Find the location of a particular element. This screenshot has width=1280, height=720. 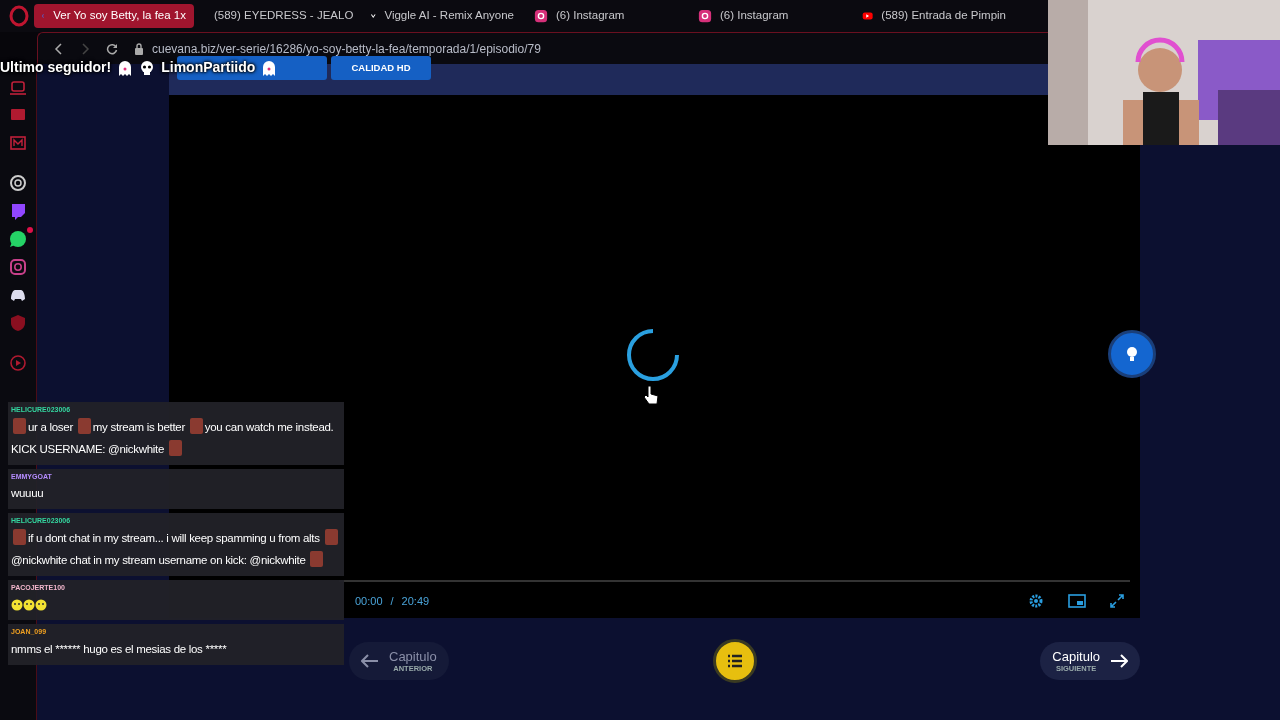

hand-pointer-icon is located at coordinates (651, 395).